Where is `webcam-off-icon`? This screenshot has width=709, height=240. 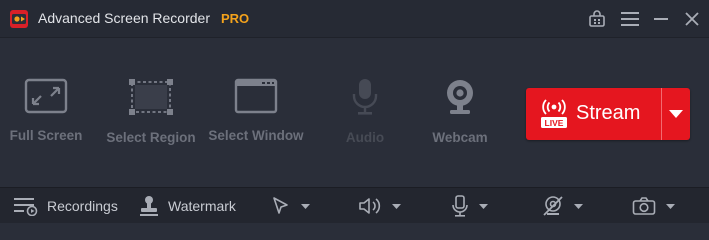 webcam-off-icon is located at coordinates (553, 206).